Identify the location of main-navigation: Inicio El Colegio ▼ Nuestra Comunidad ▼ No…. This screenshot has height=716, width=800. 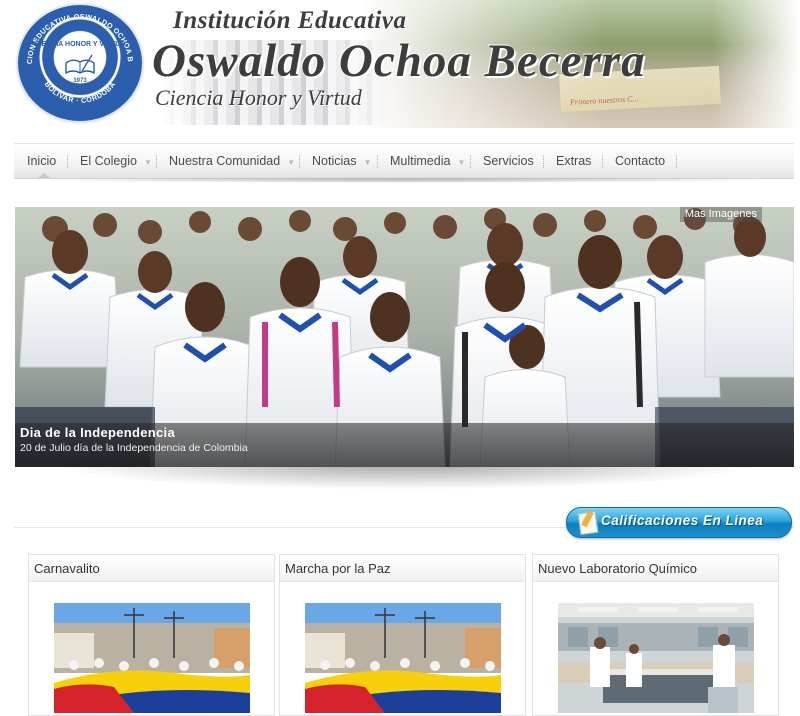
(404, 161).